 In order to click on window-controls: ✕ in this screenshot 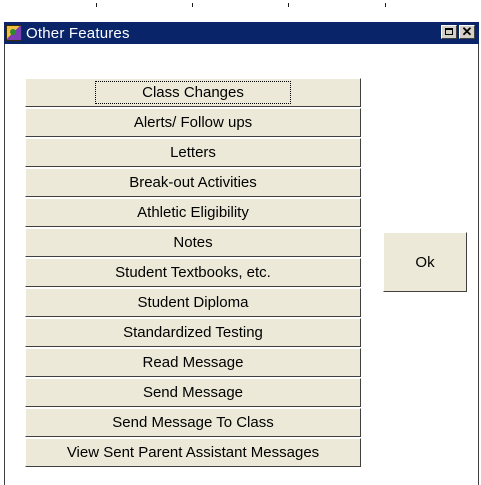, I will do `click(458, 31)`.